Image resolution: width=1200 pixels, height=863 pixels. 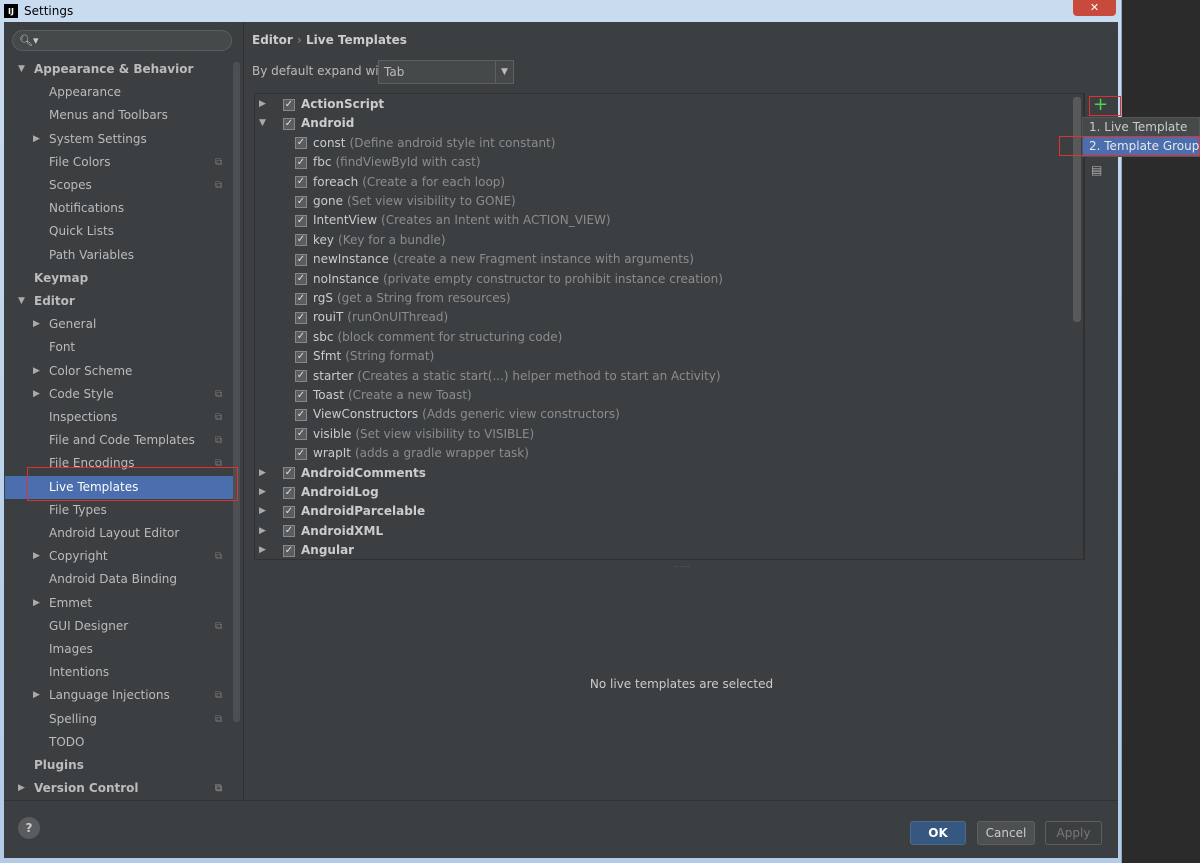 I want to click on sidebar-item-android-layout-editor: Android Layout Editor, so click(x=122, y=533).